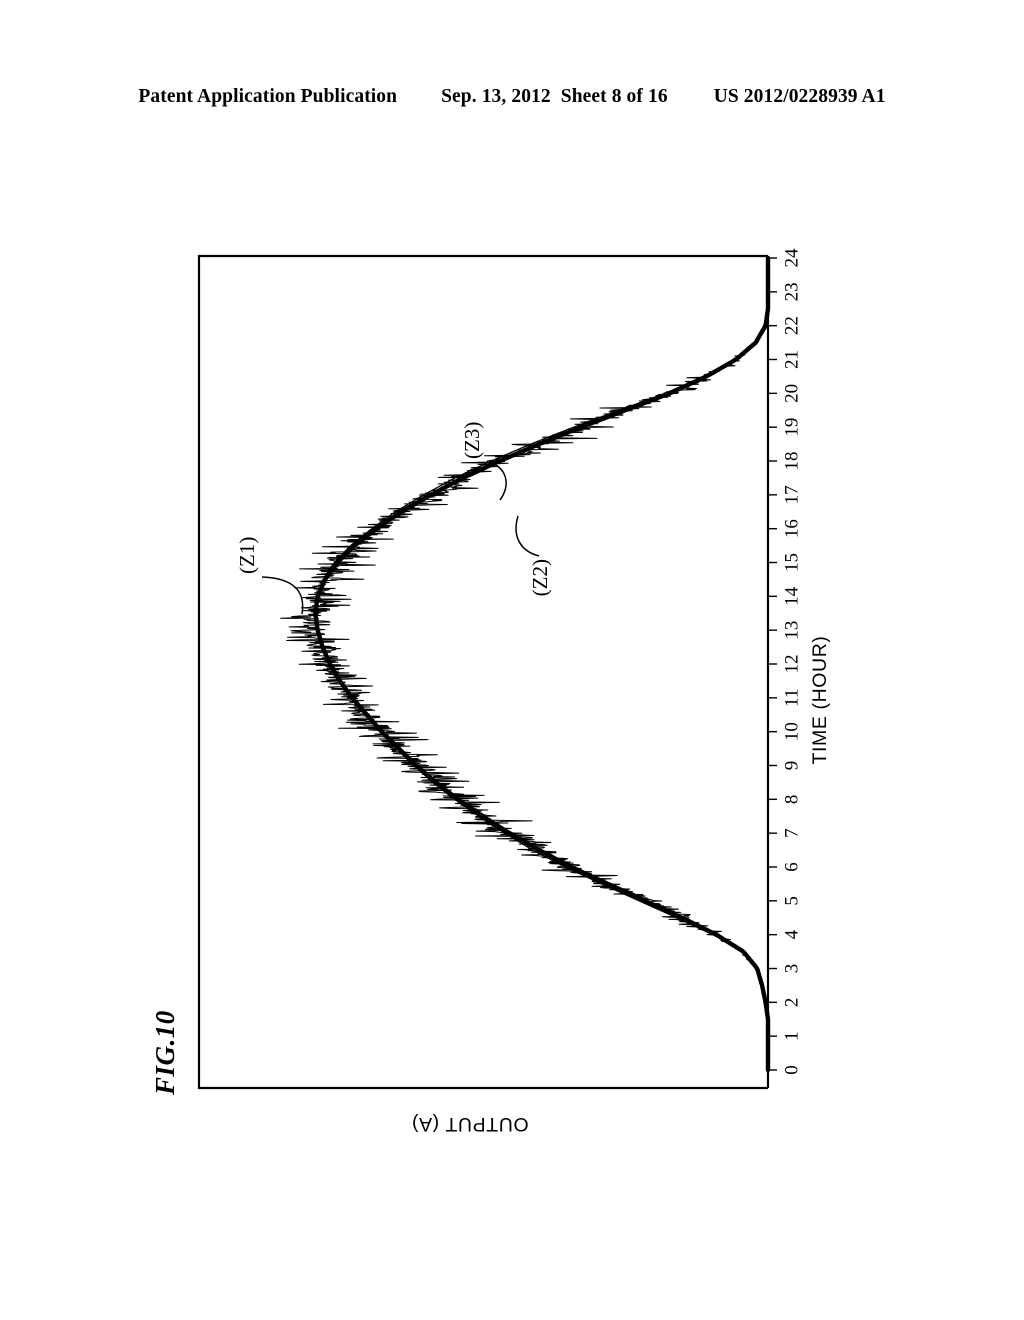 Image resolution: width=1024 pixels, height=1320 pixels. I want to click on time-tick-label: 8, so click(791, 800).